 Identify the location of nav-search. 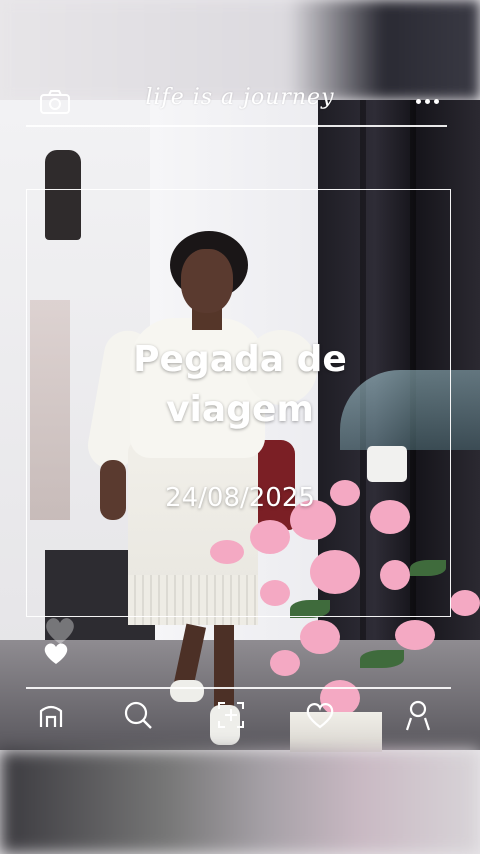
(138, 715).